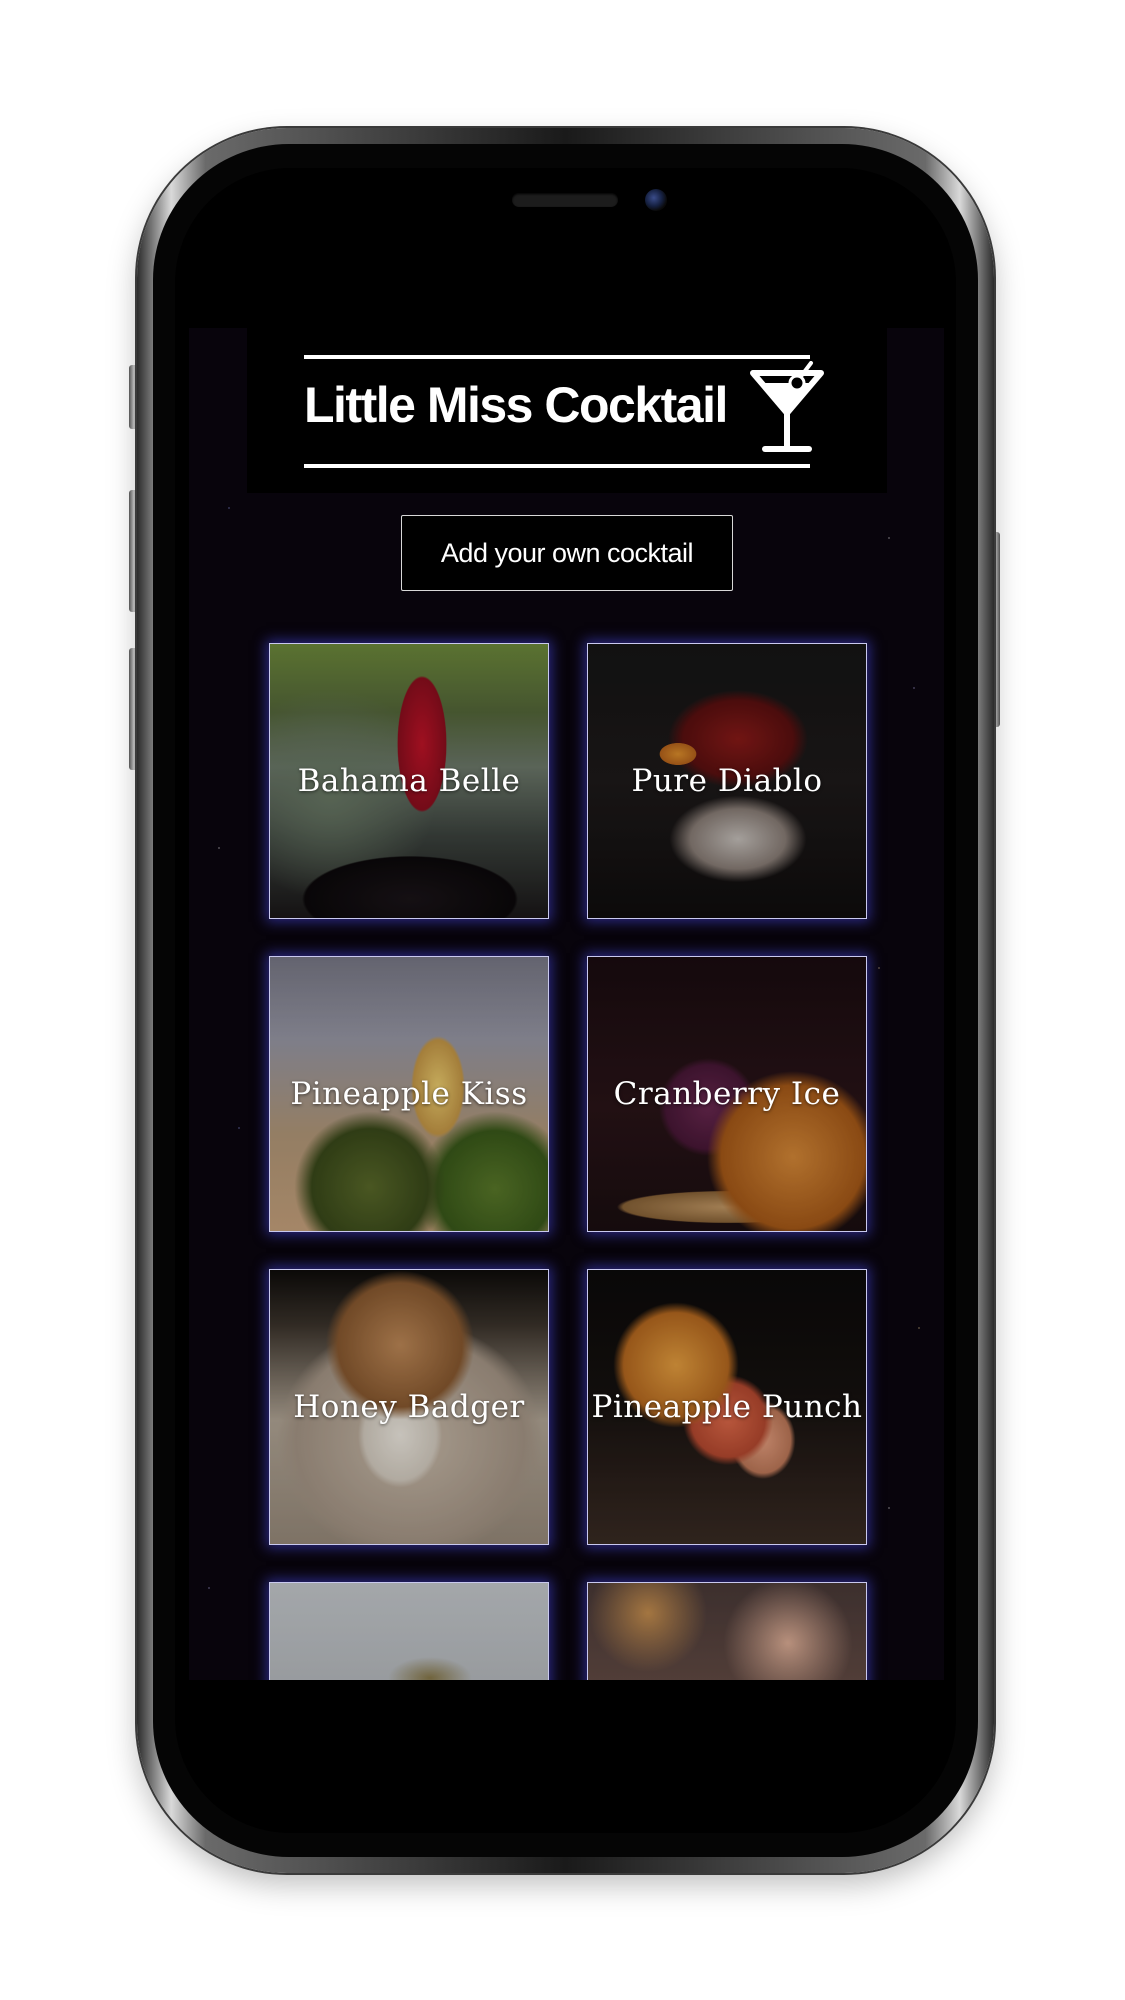 Image resolution: width=1125 pixels, height=2000 pixels. I want to click on add-cocktail-button: Add your own cocktail, so click(567, 553).